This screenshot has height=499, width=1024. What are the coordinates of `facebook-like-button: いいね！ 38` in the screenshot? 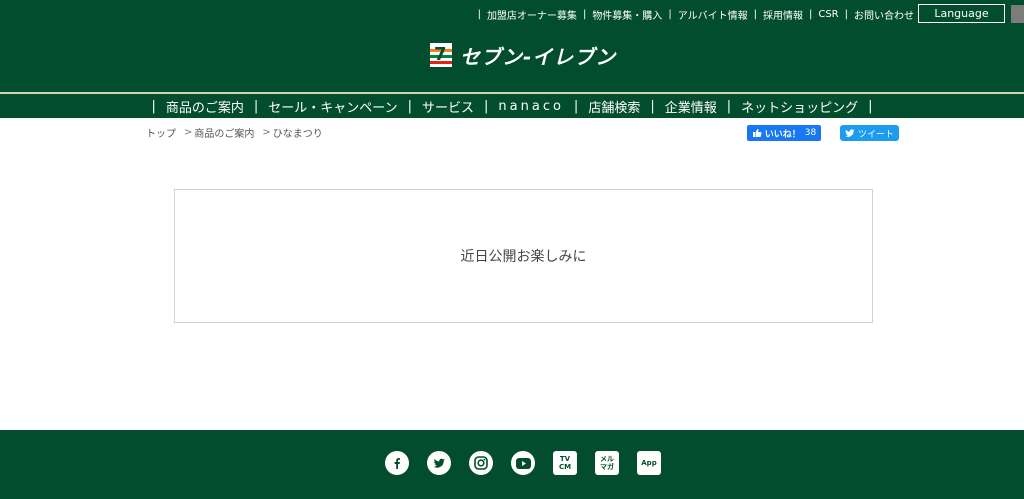 It's located at (784, 133).